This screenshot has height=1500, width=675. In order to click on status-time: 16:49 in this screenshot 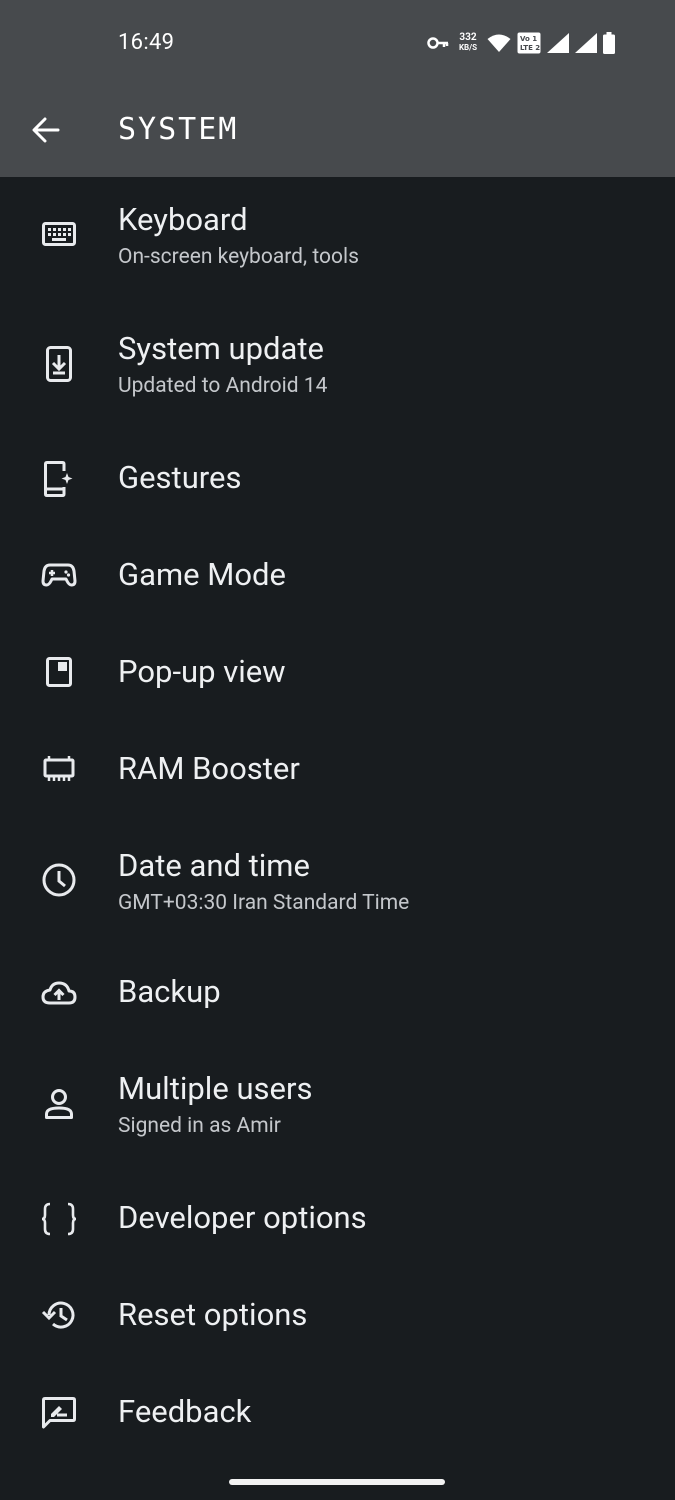, I will do `click(146, 42)`.